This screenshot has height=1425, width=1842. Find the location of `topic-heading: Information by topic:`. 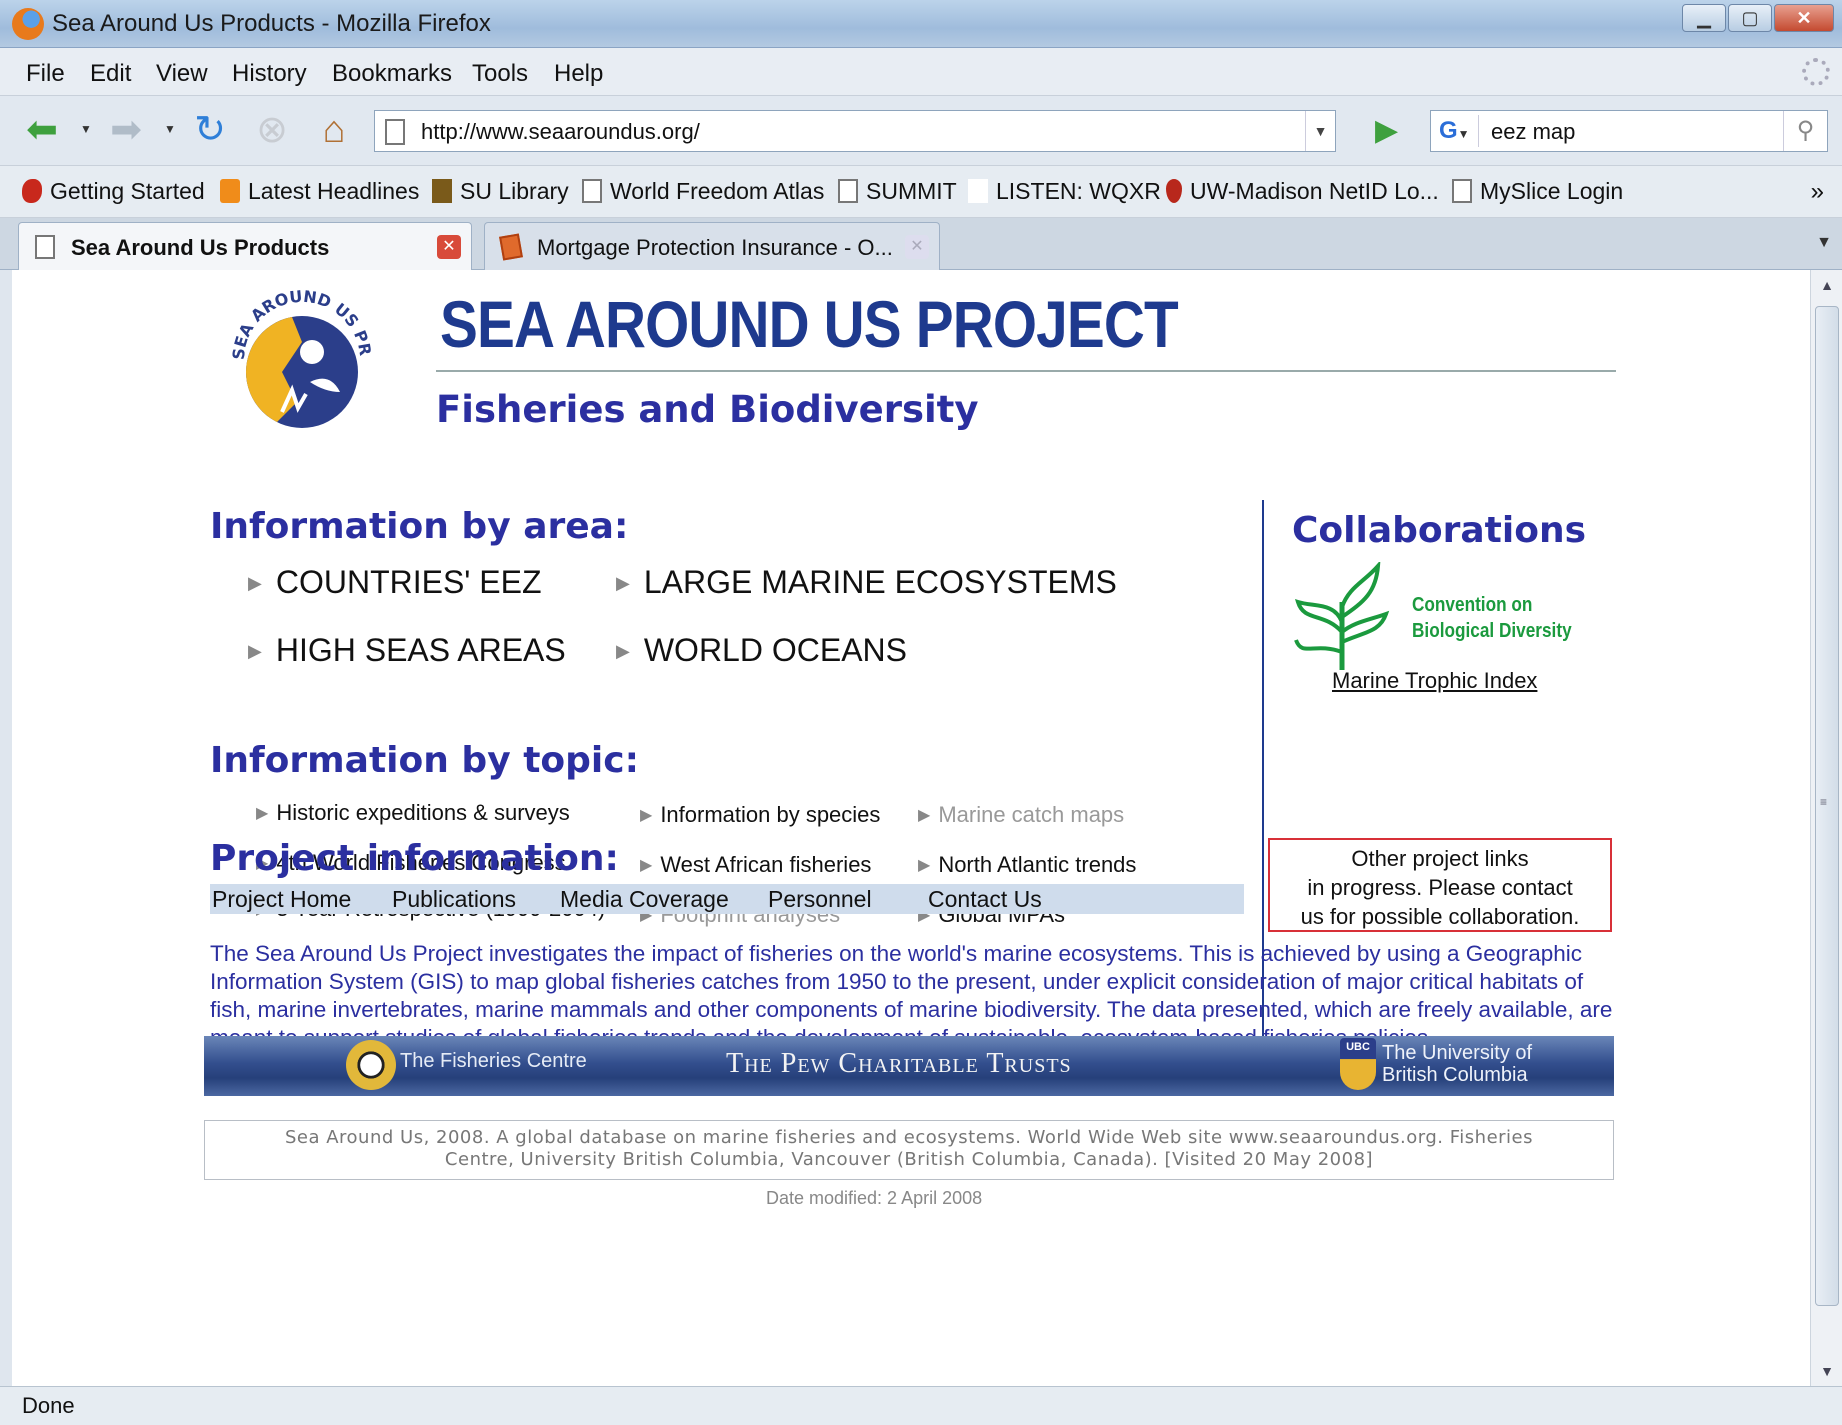

topic-heading: Information by topic: is located at coordinates (424, 760).